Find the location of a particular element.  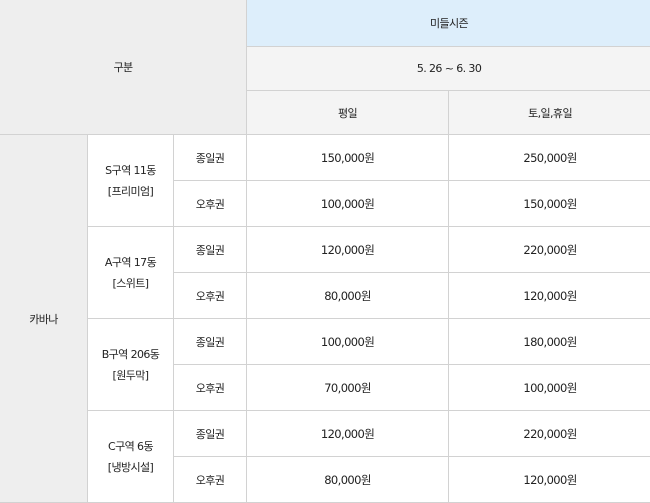

zone-note: [냉방시설] is located at coordinates (130, 467).